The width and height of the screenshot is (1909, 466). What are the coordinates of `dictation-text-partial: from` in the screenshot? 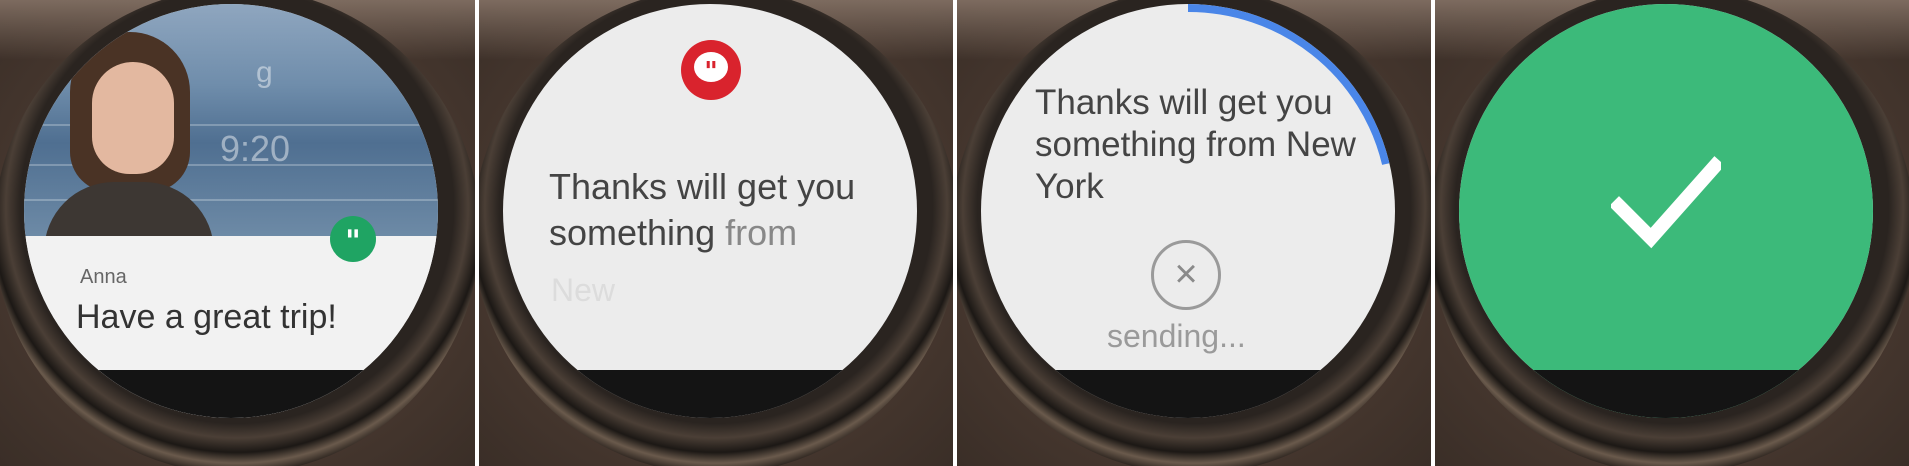 It's located at (761, 232).